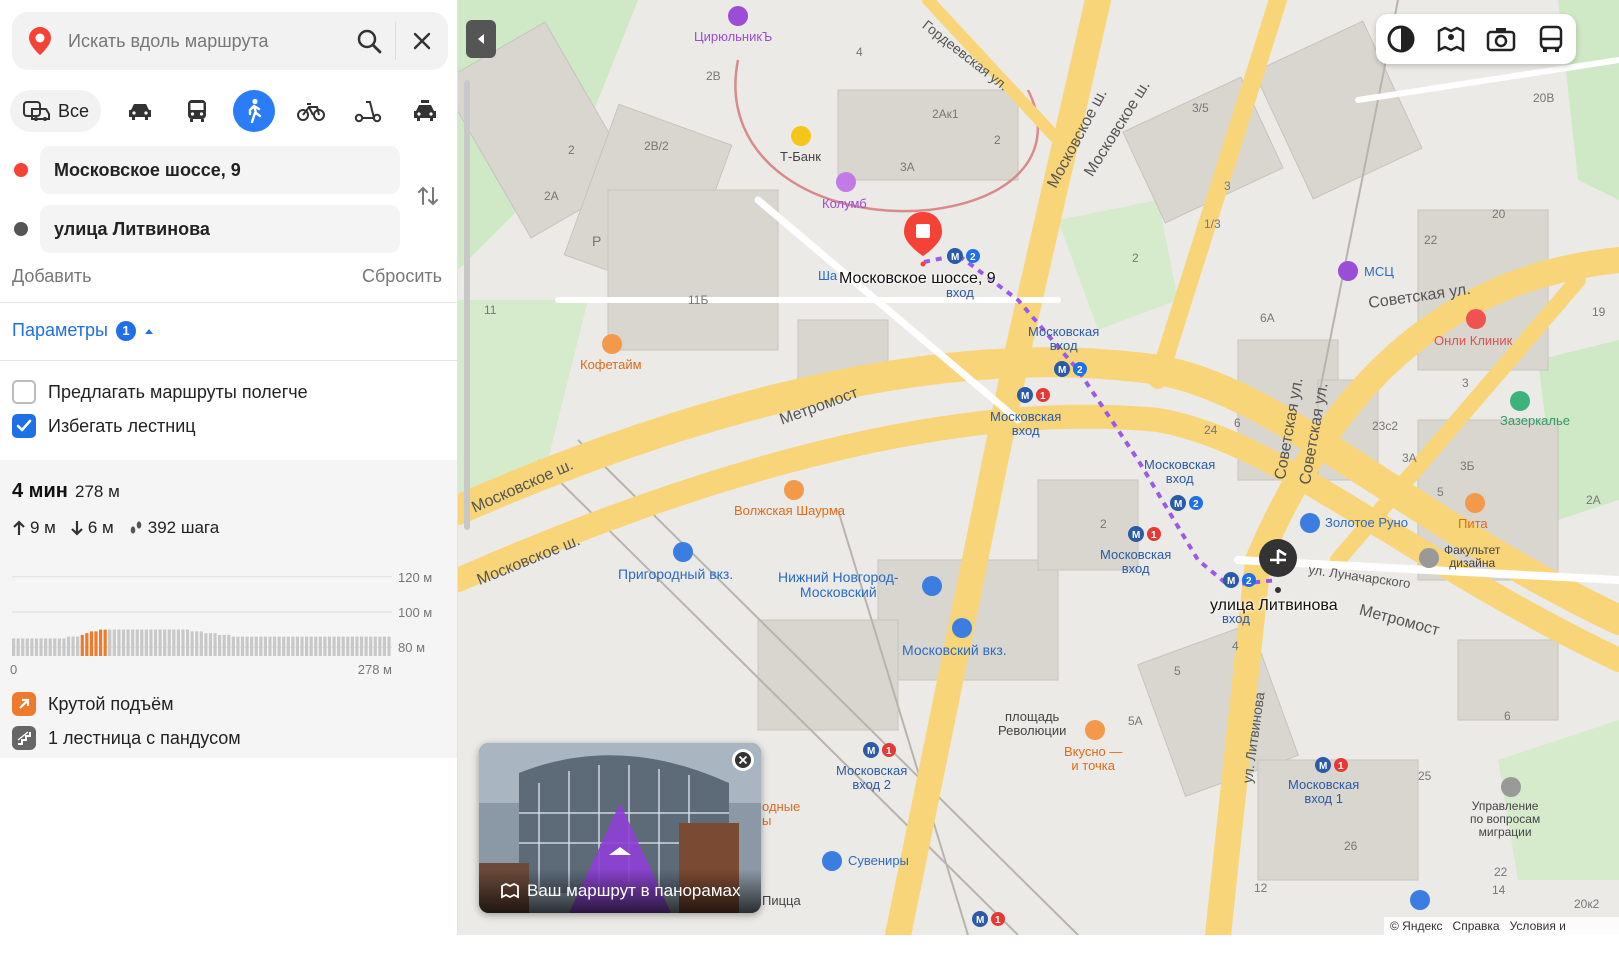  I want to click on search-placeholder: Искать вдоль маршрута, so click(205, 41).